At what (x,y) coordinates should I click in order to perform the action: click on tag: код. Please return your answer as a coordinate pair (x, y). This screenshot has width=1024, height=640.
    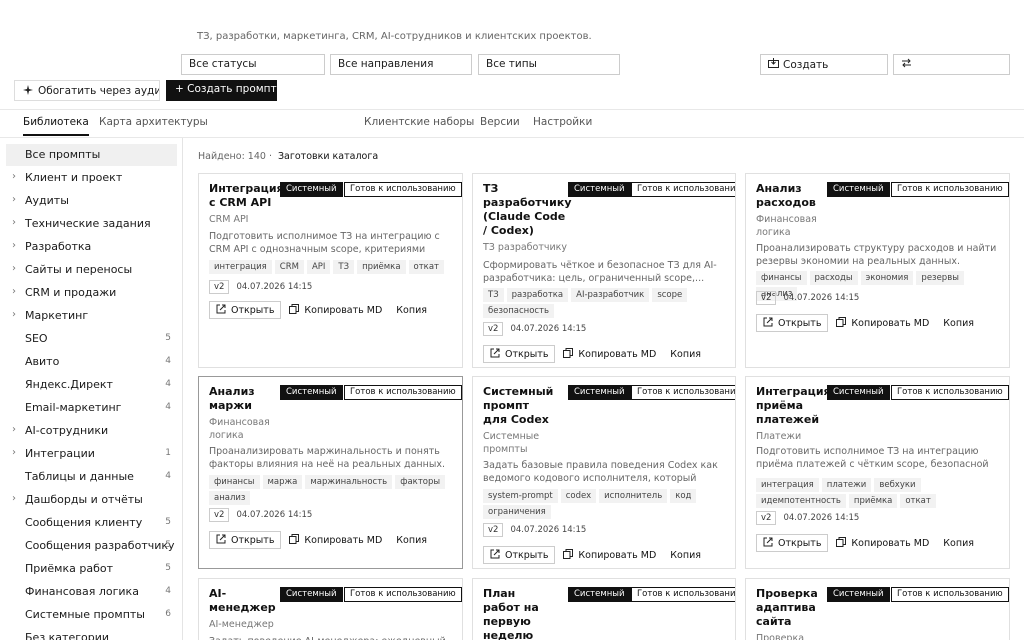
    Looking at the image, I should click on (683, 496).